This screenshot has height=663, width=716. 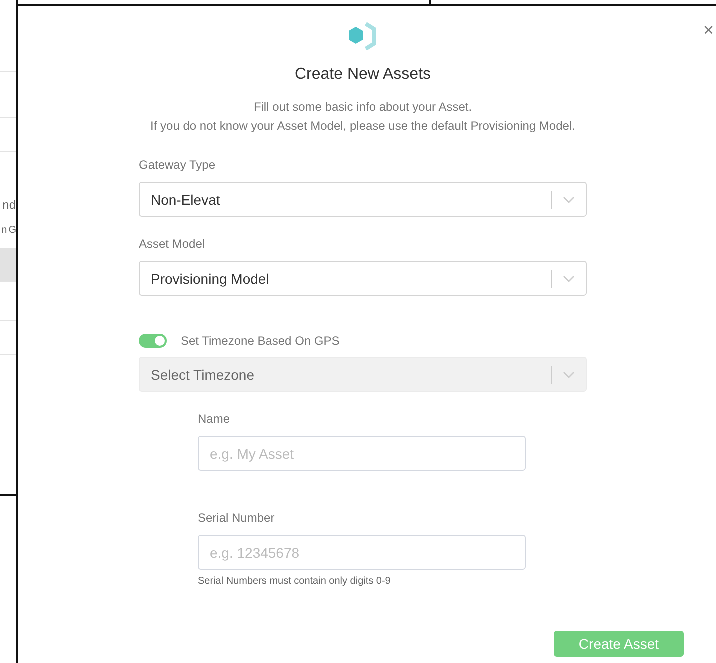 What do you see at coordinates (363, 278) in the screenshot?
I see `select-field: Provisioning Model` at bounding box center [363, 278].